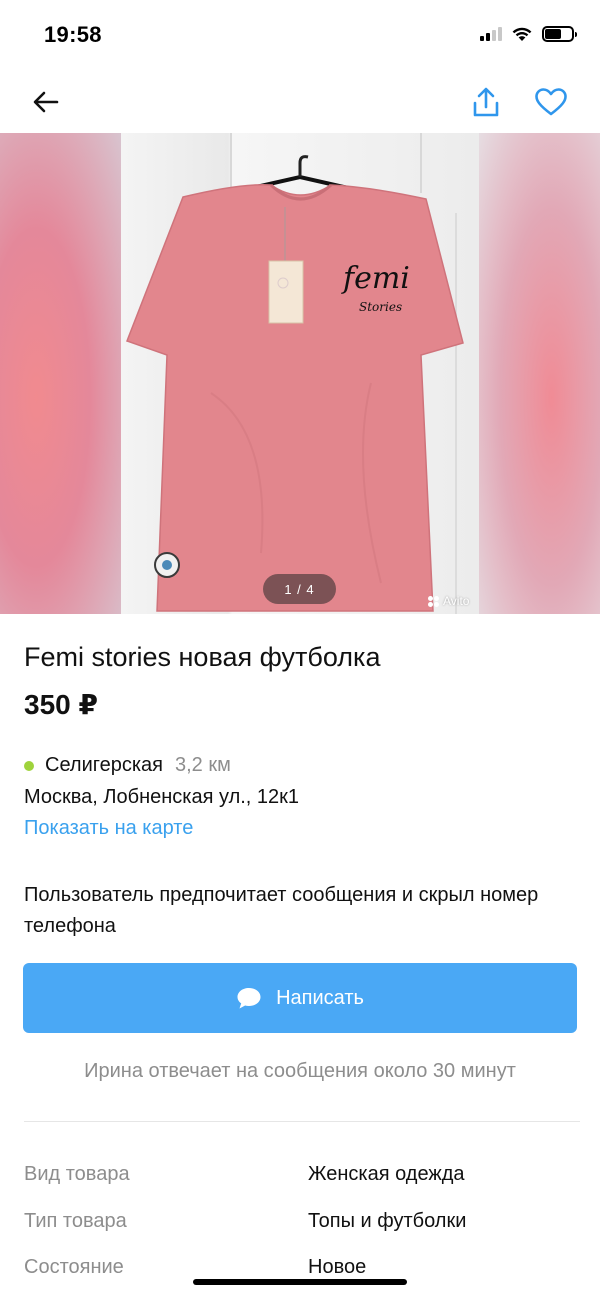  Describe the element at coordinates (300, 101) in the screenshot. I see `top-nav-bar` at that location.